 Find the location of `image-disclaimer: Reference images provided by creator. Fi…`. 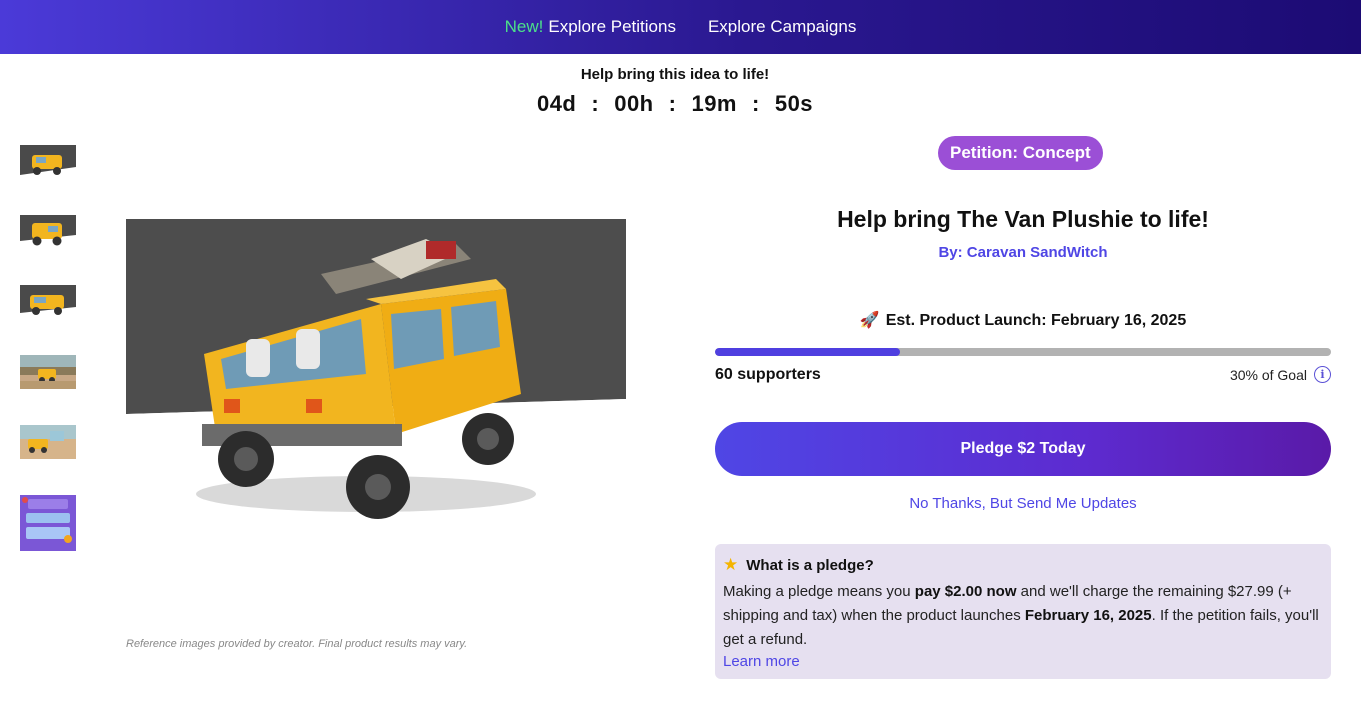

image-disclaimer: Reference images provided by creator. Fi… is located at coordinates (297, 644).